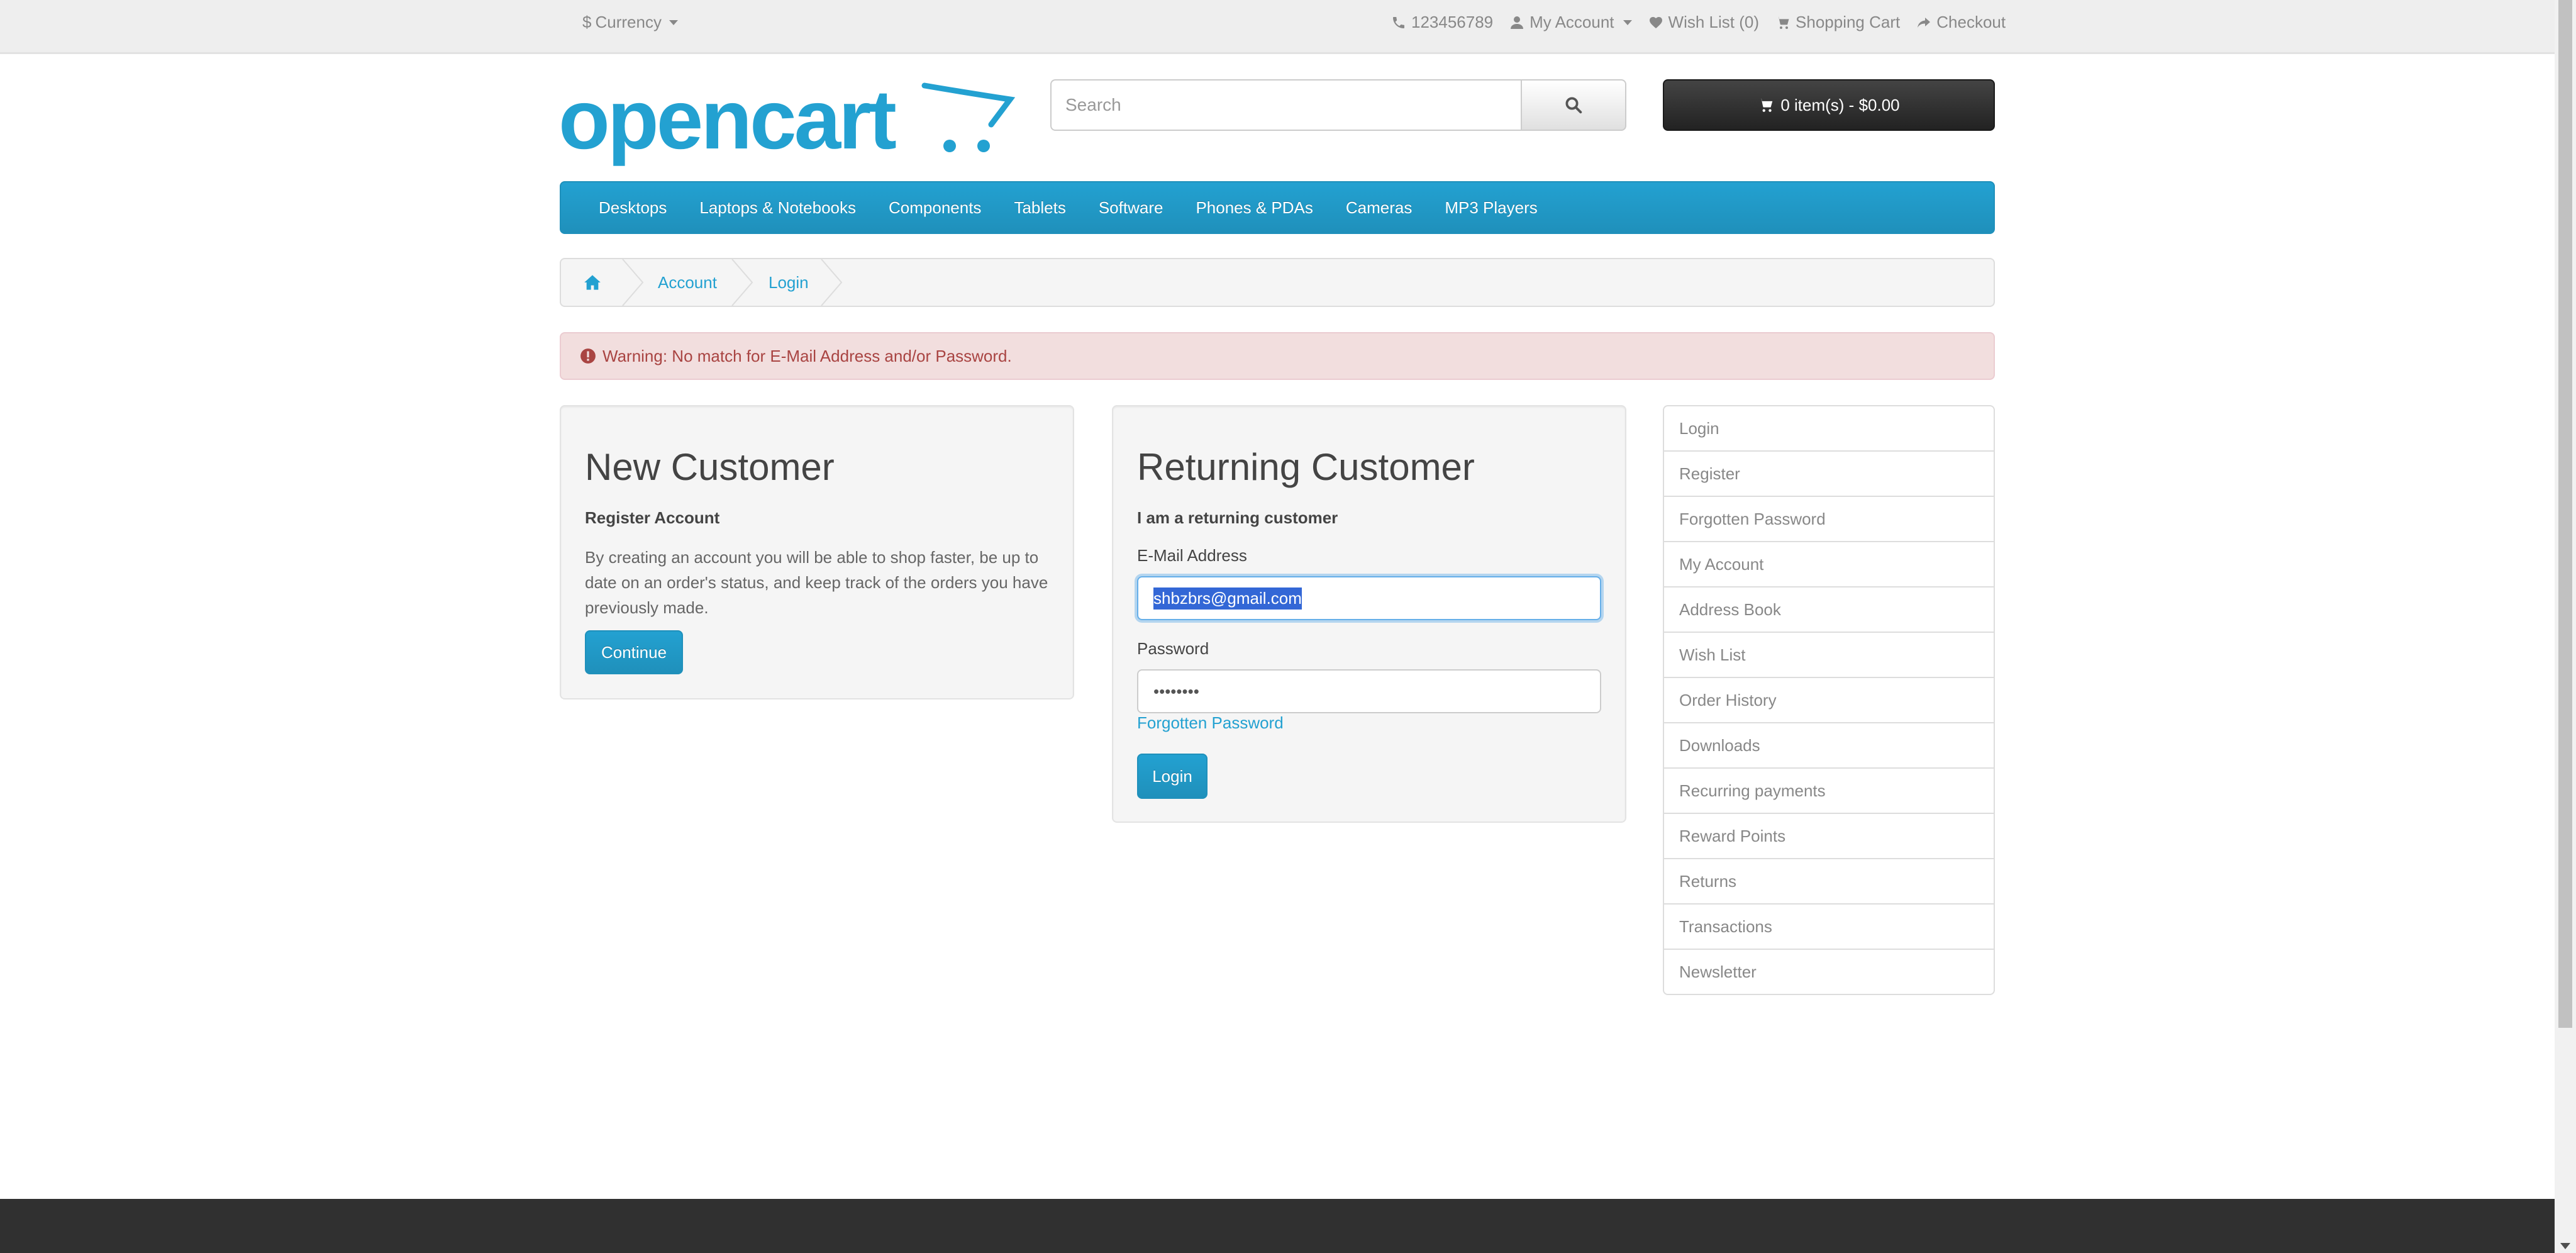 The width and height of the screenshot is (2576, 1253). I want to click on cart-summary: 0 item(s) - $0.00, so click(1840, 104).